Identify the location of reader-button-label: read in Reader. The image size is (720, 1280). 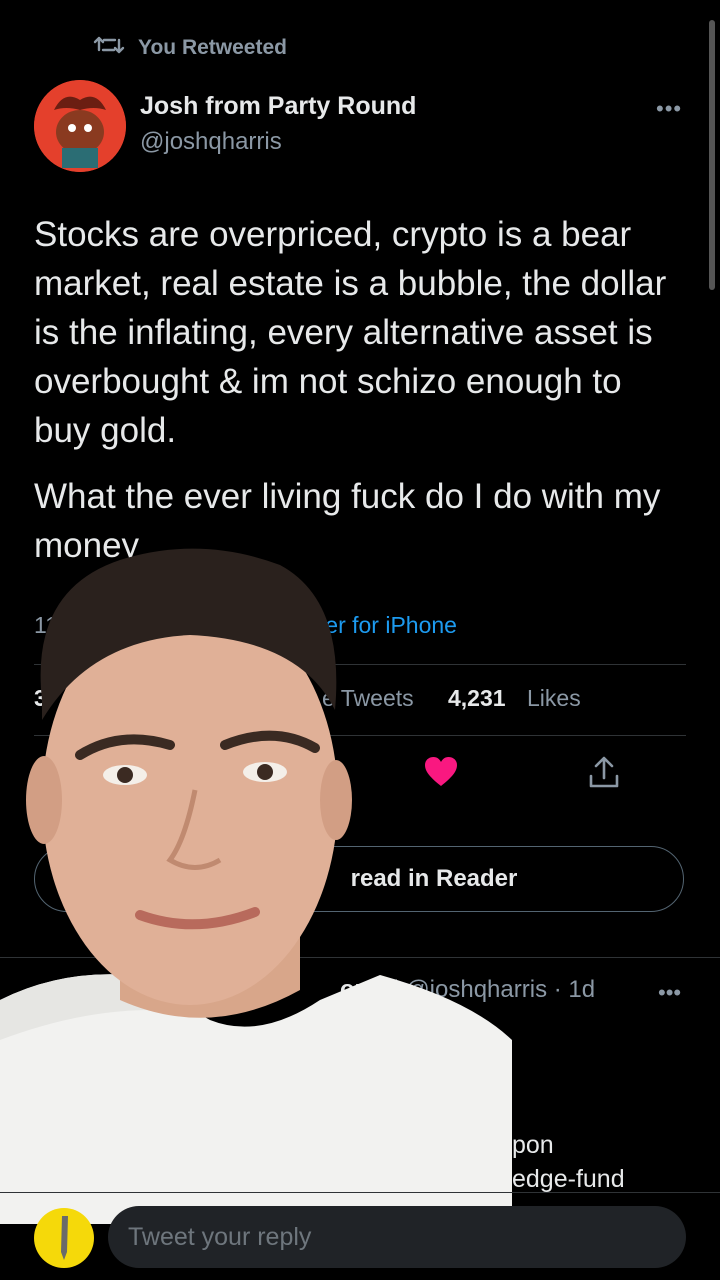
(434, 878).